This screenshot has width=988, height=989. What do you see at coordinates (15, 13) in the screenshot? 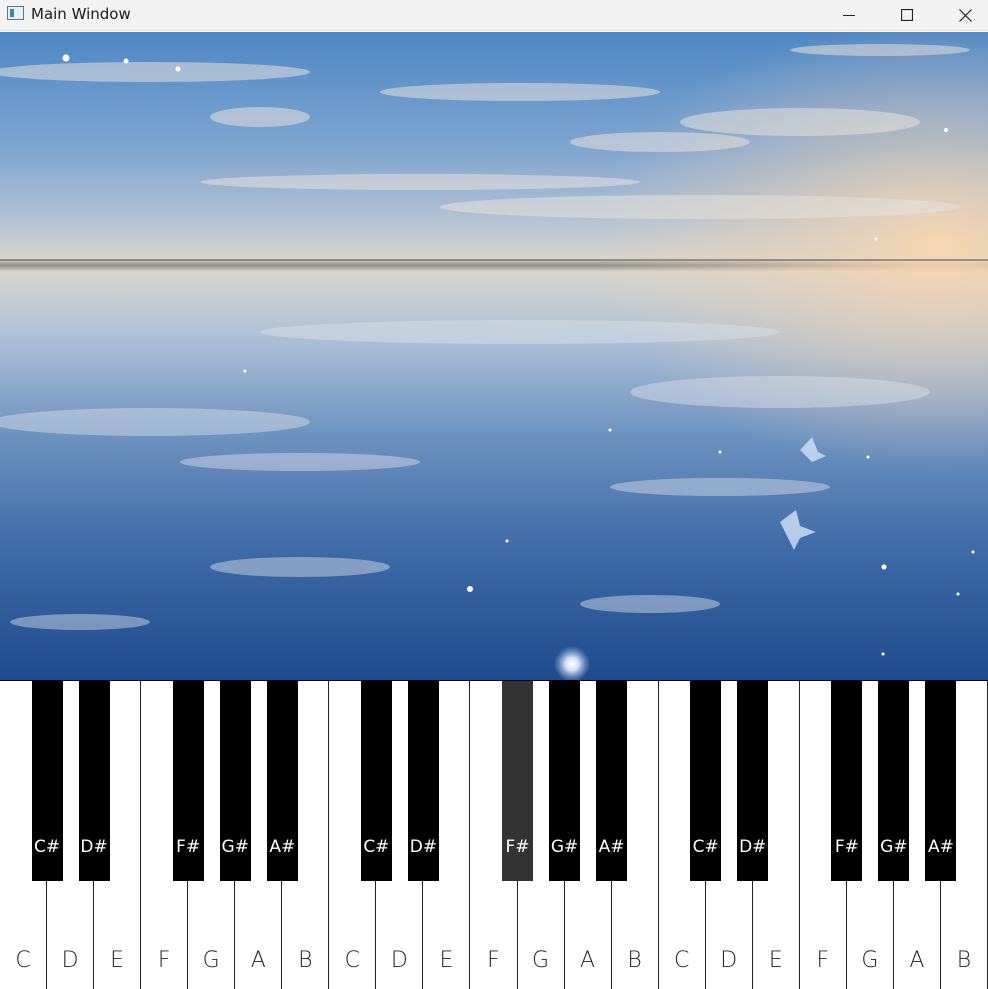
I see `app-window-icon` at bounding box center [15, 13].